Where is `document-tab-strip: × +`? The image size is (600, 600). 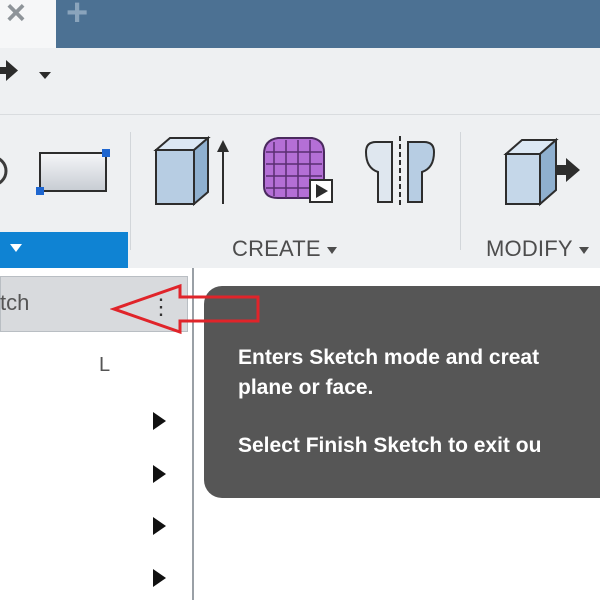
document-tab-strip: × + is located at coordinates (300, 24).